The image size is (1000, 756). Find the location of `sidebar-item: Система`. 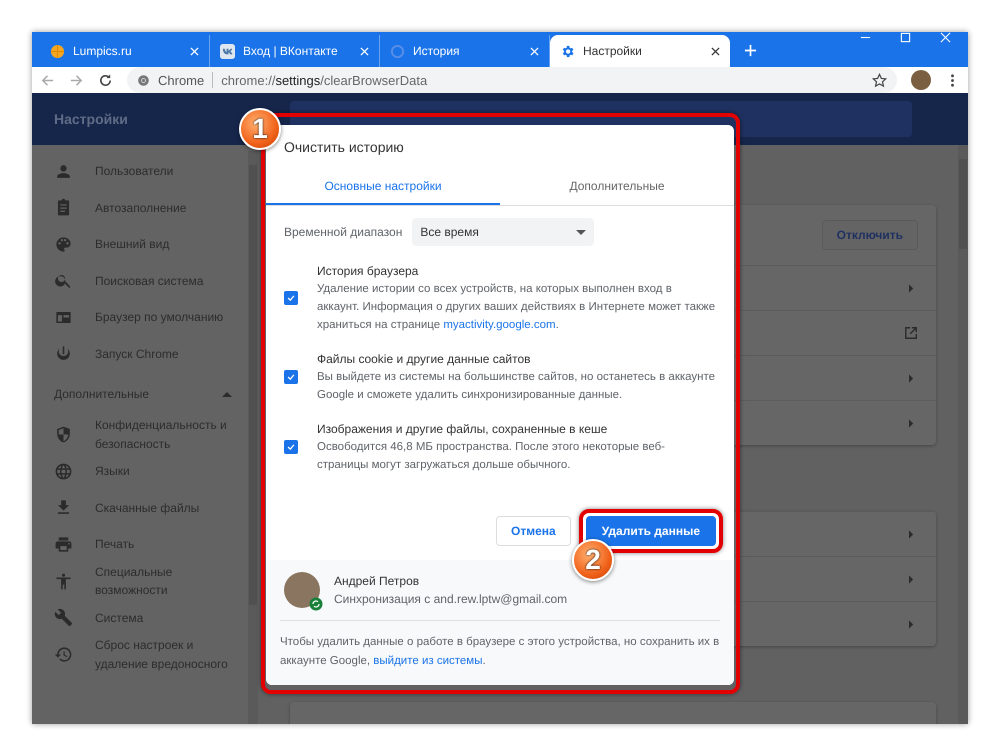

sidebar-item: Система is located at coordinates (164, 617).